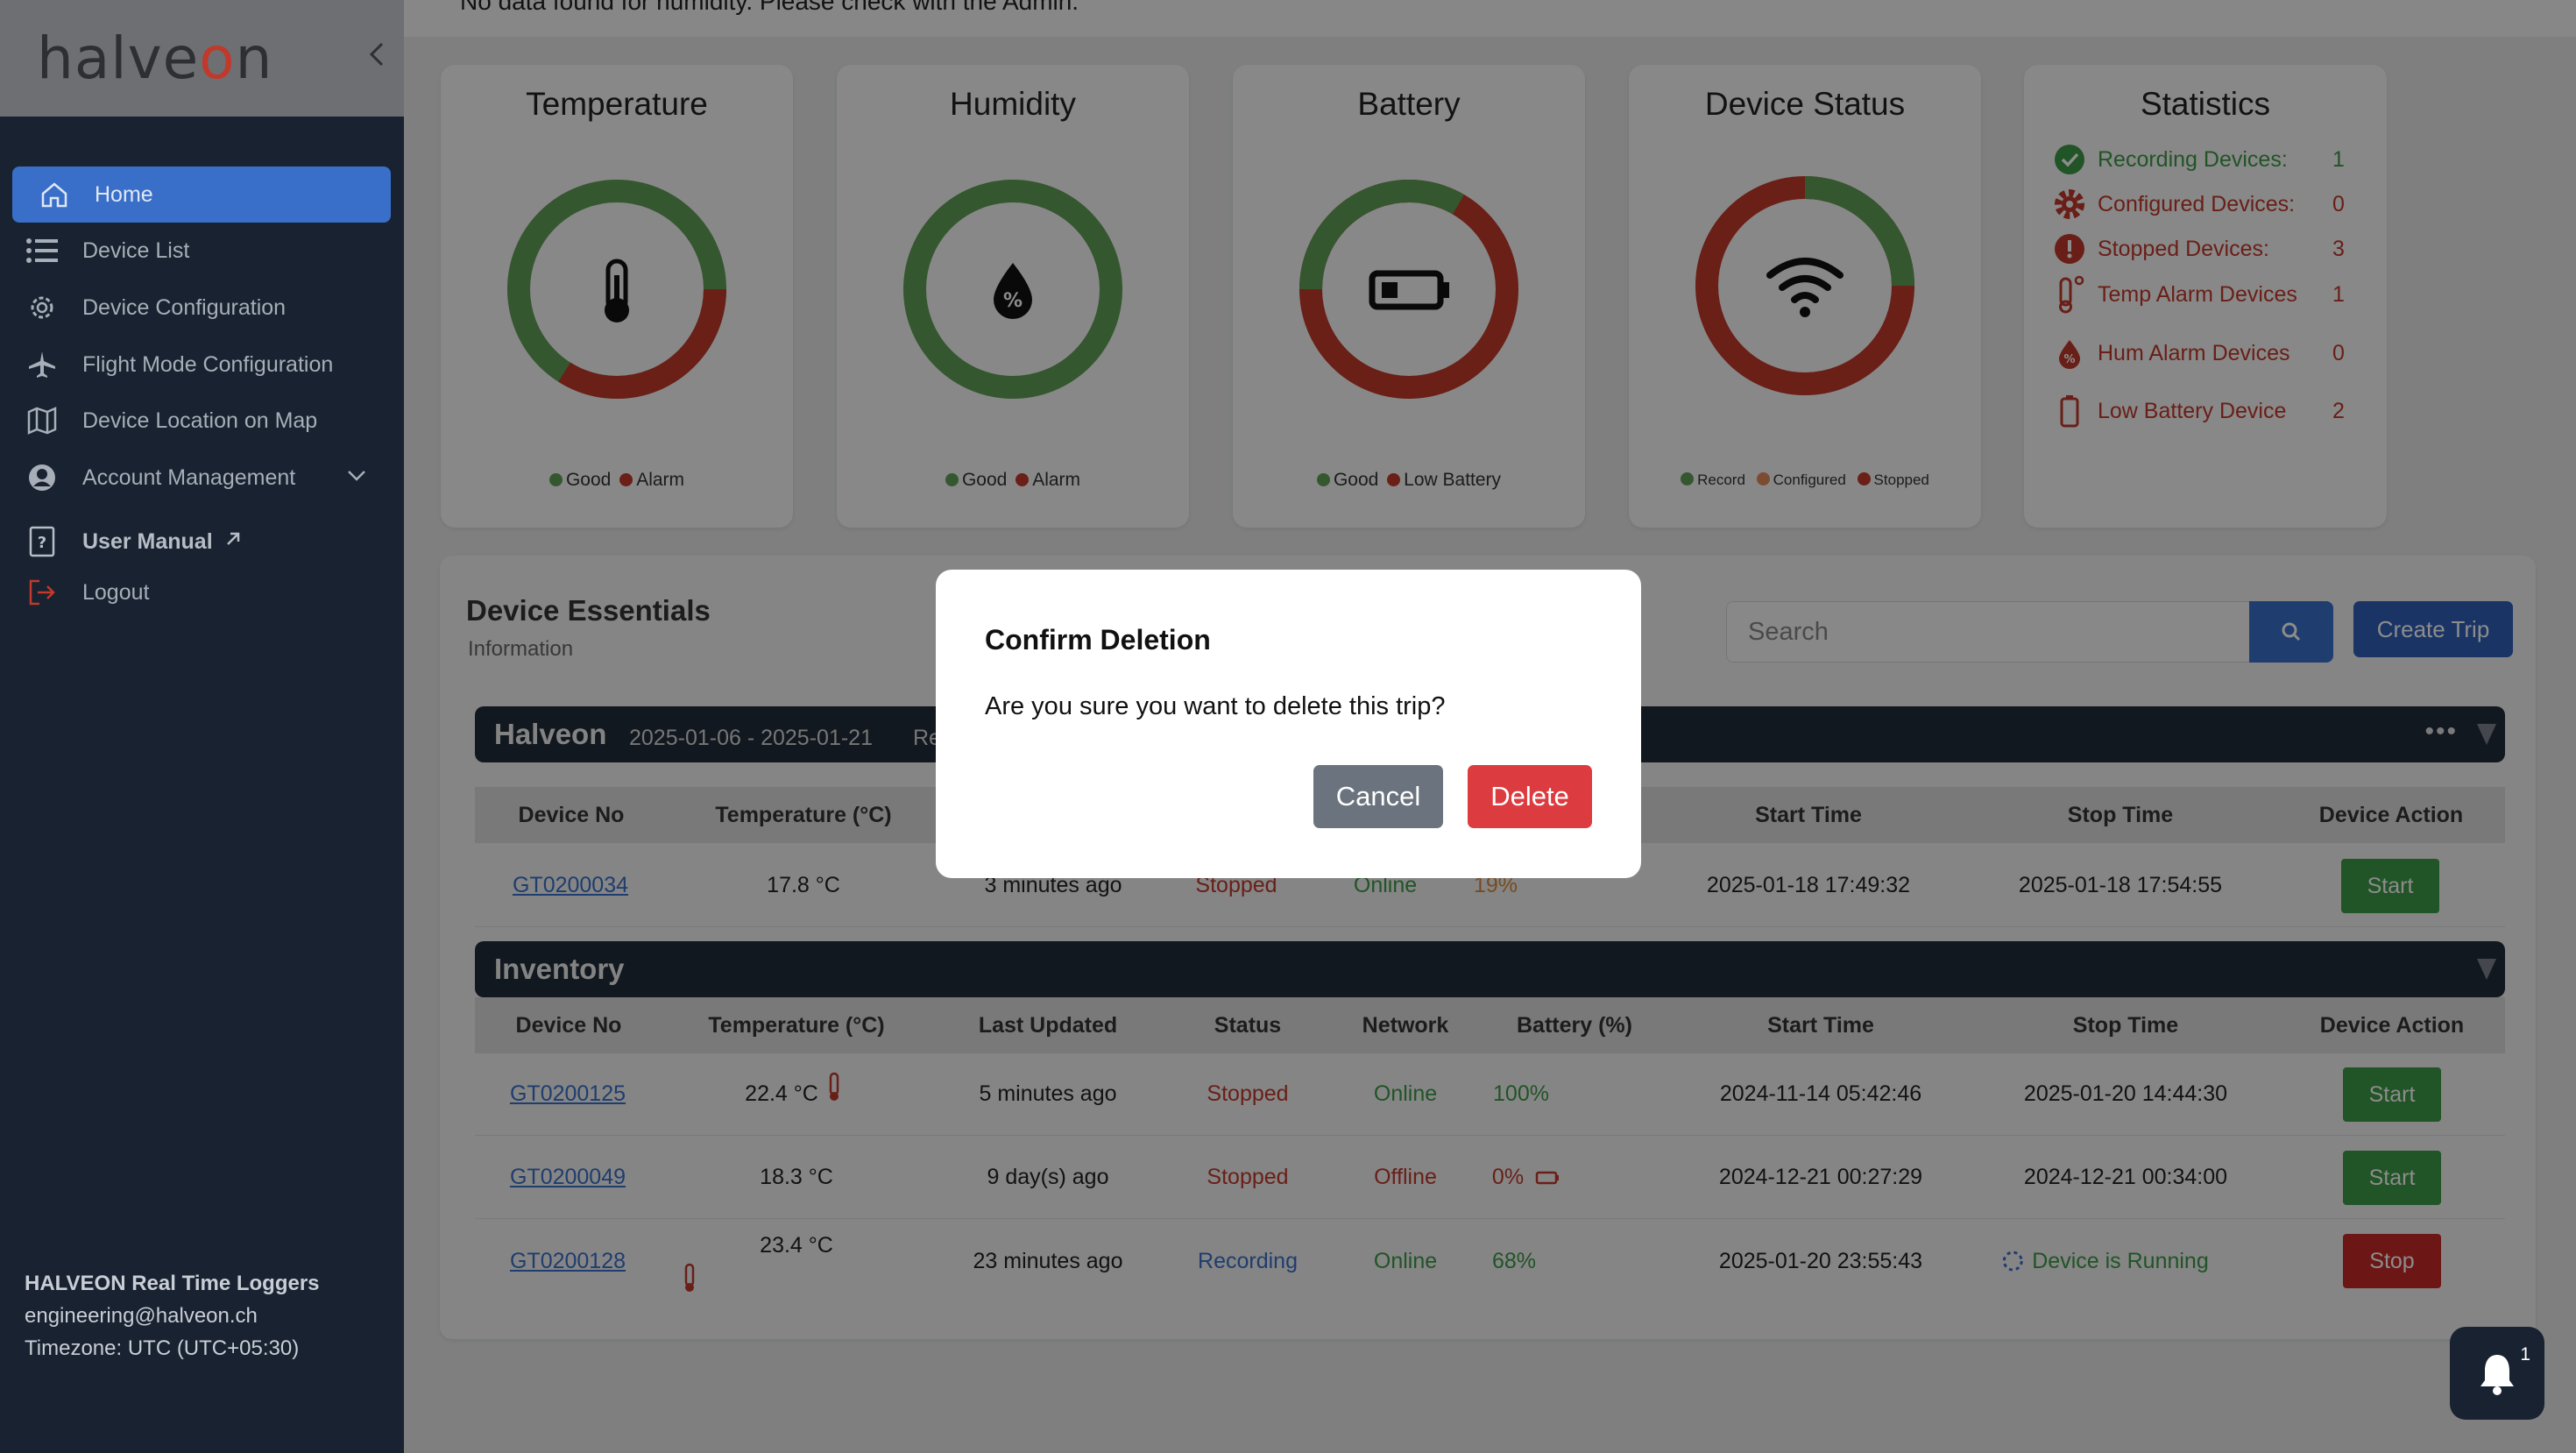 The height and width of the screenshot is (1453, 2576). What do you see at coordinates (155, 58) in the screenshot?
I see `logo: halveon` at bounding box center [155, 58].